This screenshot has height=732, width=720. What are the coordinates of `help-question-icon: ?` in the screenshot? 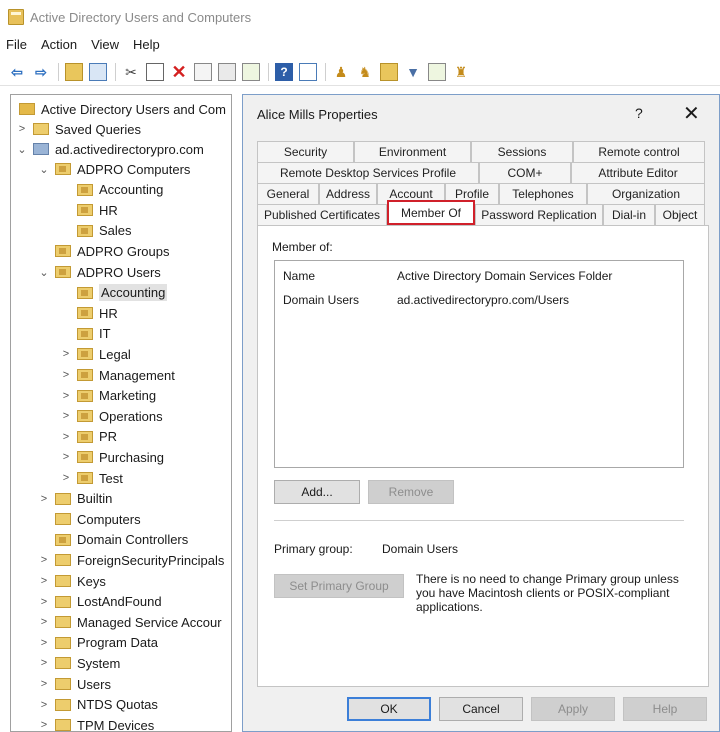 It's located at (639, 113).